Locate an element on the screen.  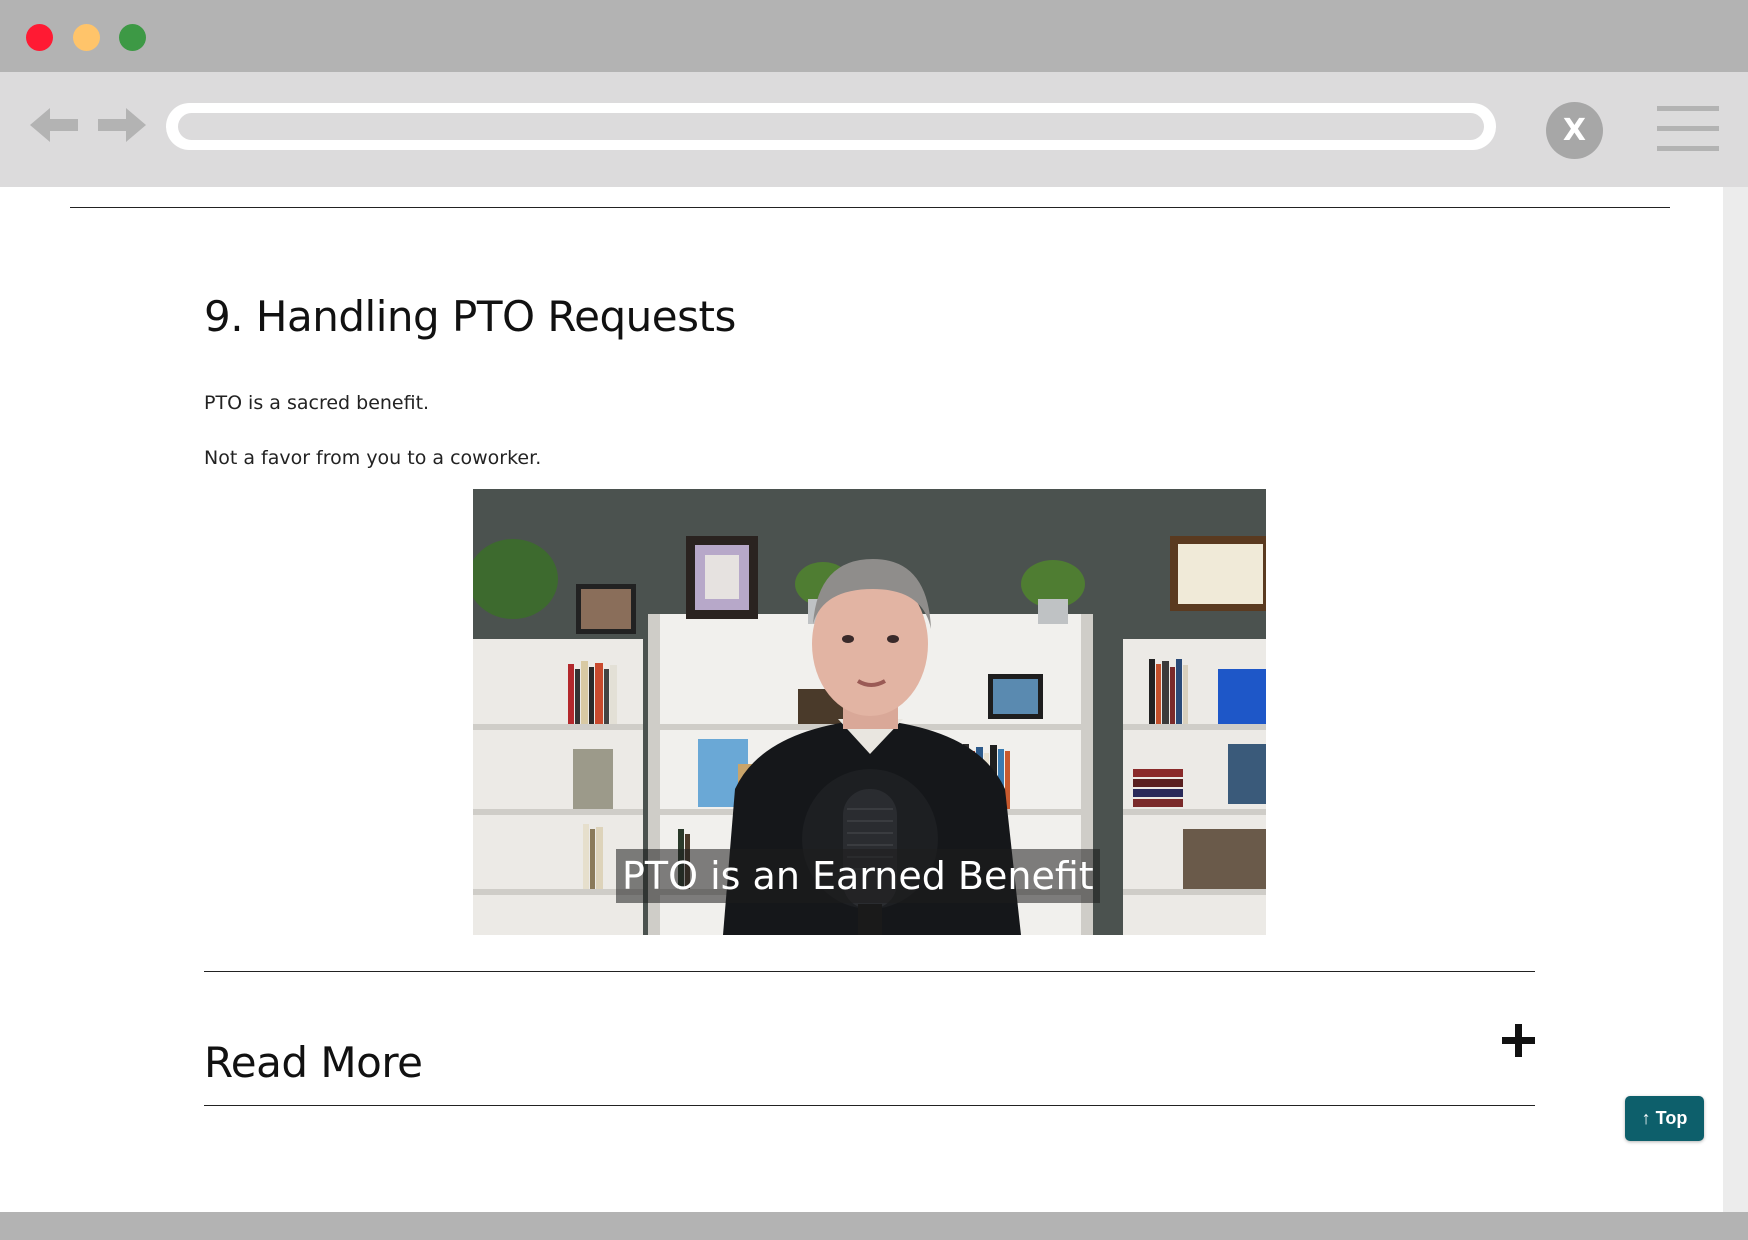
paragraph-1: PTO is a sacred benefit. is located at coordinates (317, 403).